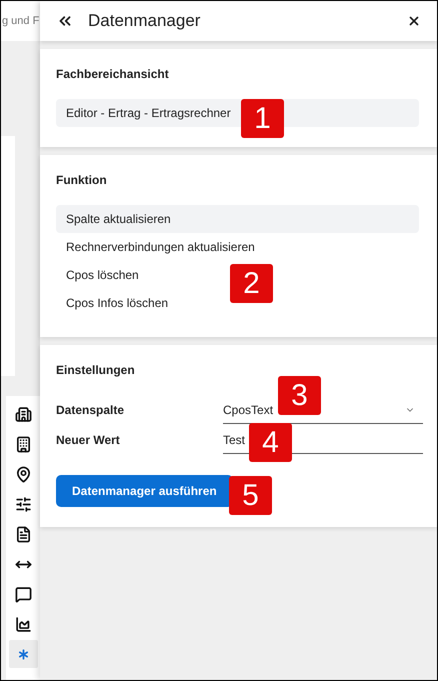 The image size is (438, 681). I want to click on section-title: Einstellungen, so click(96, 370).